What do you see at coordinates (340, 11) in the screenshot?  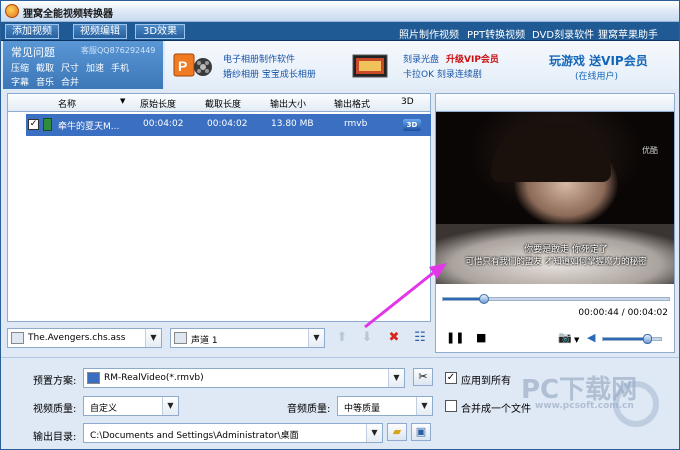 I see `title-bar: 狸窝全能视频转换器` at bounding box center [340, 11].